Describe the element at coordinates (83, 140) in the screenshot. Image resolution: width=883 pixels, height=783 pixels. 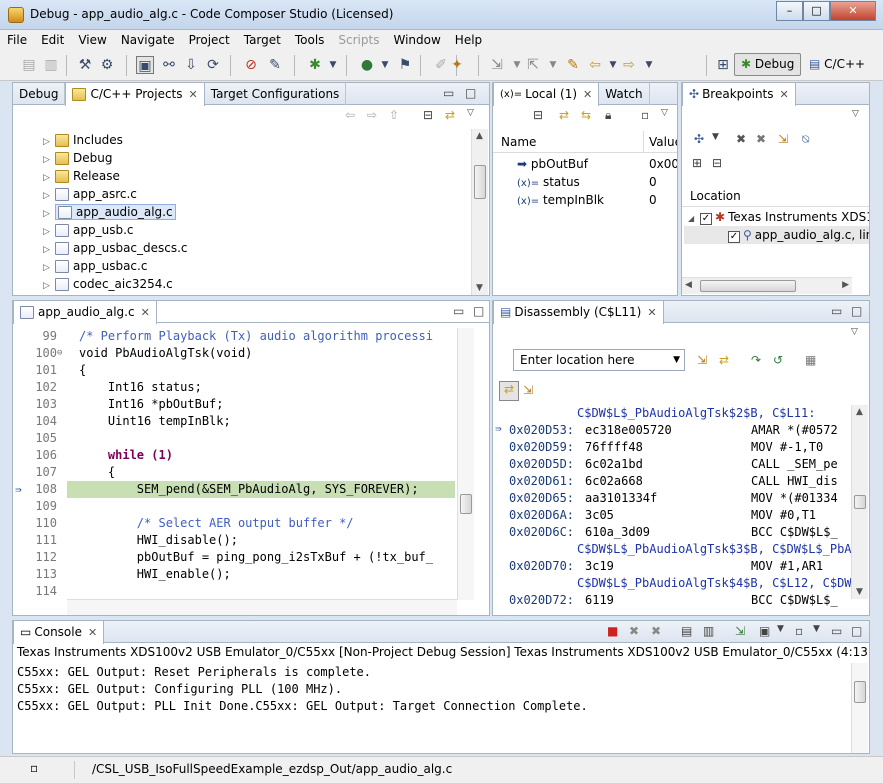
I see `tree-item-includes: ▷ Includes` at that location.